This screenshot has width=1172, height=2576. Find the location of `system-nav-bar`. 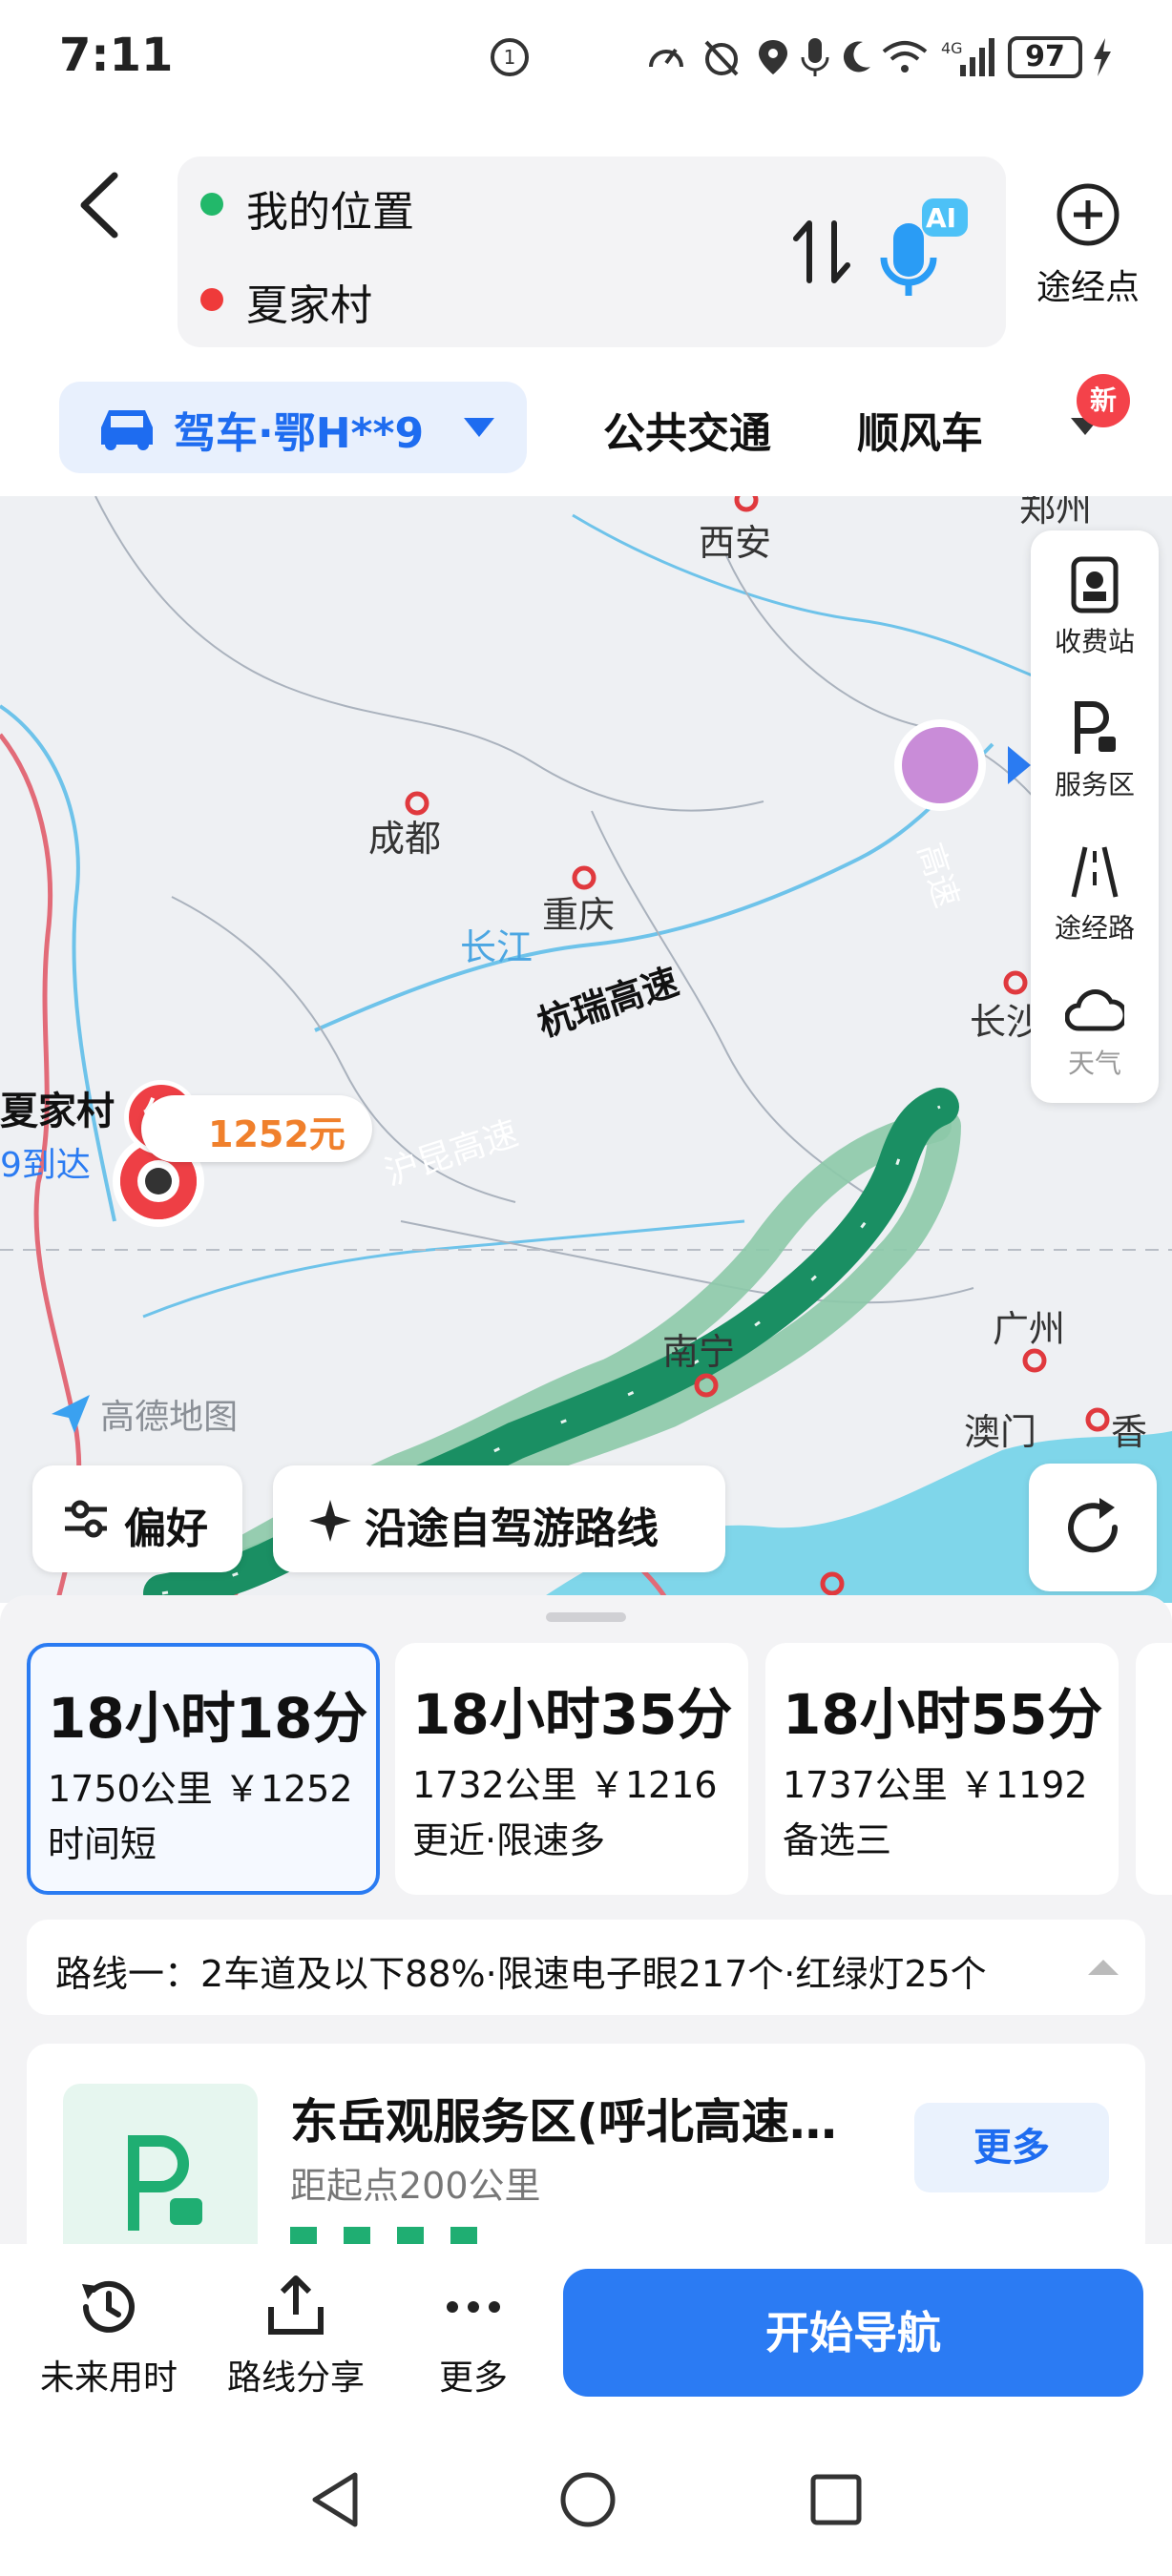

system-nav-bar is located at coordinates (586, 2500).